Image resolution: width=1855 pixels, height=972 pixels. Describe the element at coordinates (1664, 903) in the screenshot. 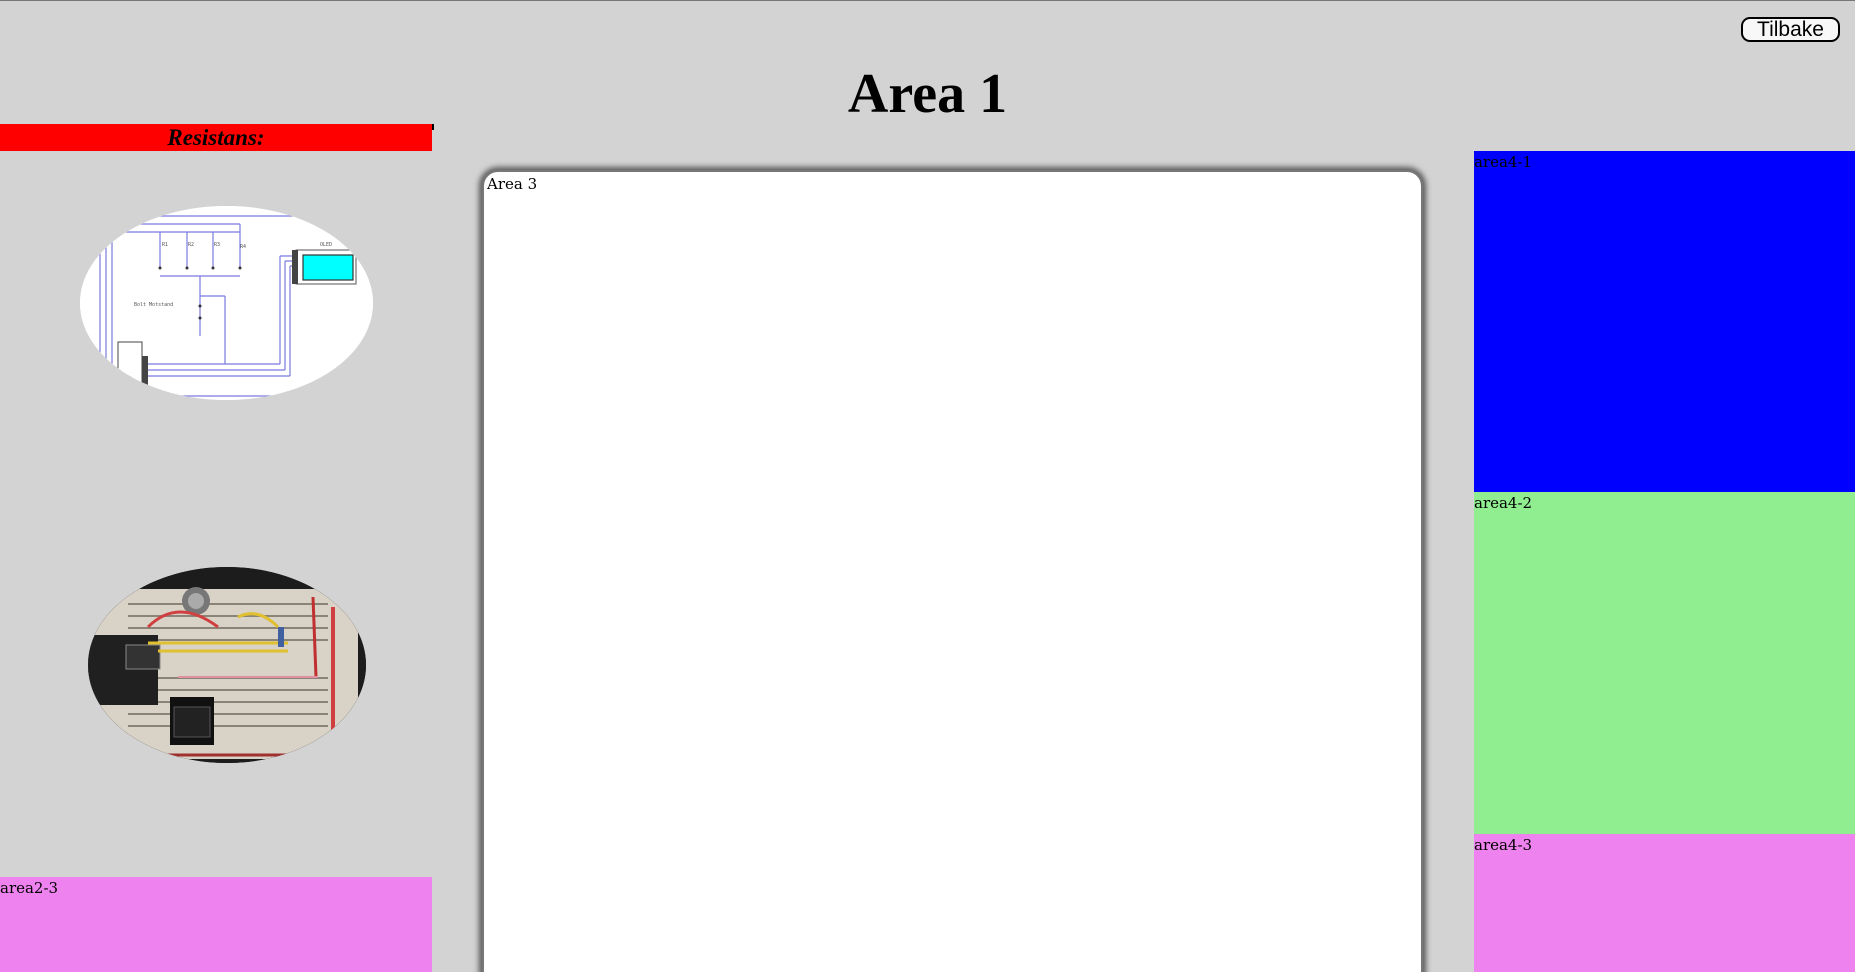

I see `area4-3-panel: area4-3` at that location.